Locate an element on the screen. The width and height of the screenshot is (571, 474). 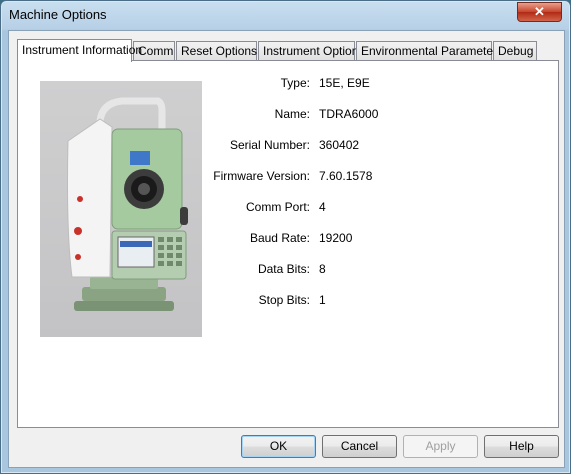
comm-port-value: 4 is located at coordinates (322, 207).